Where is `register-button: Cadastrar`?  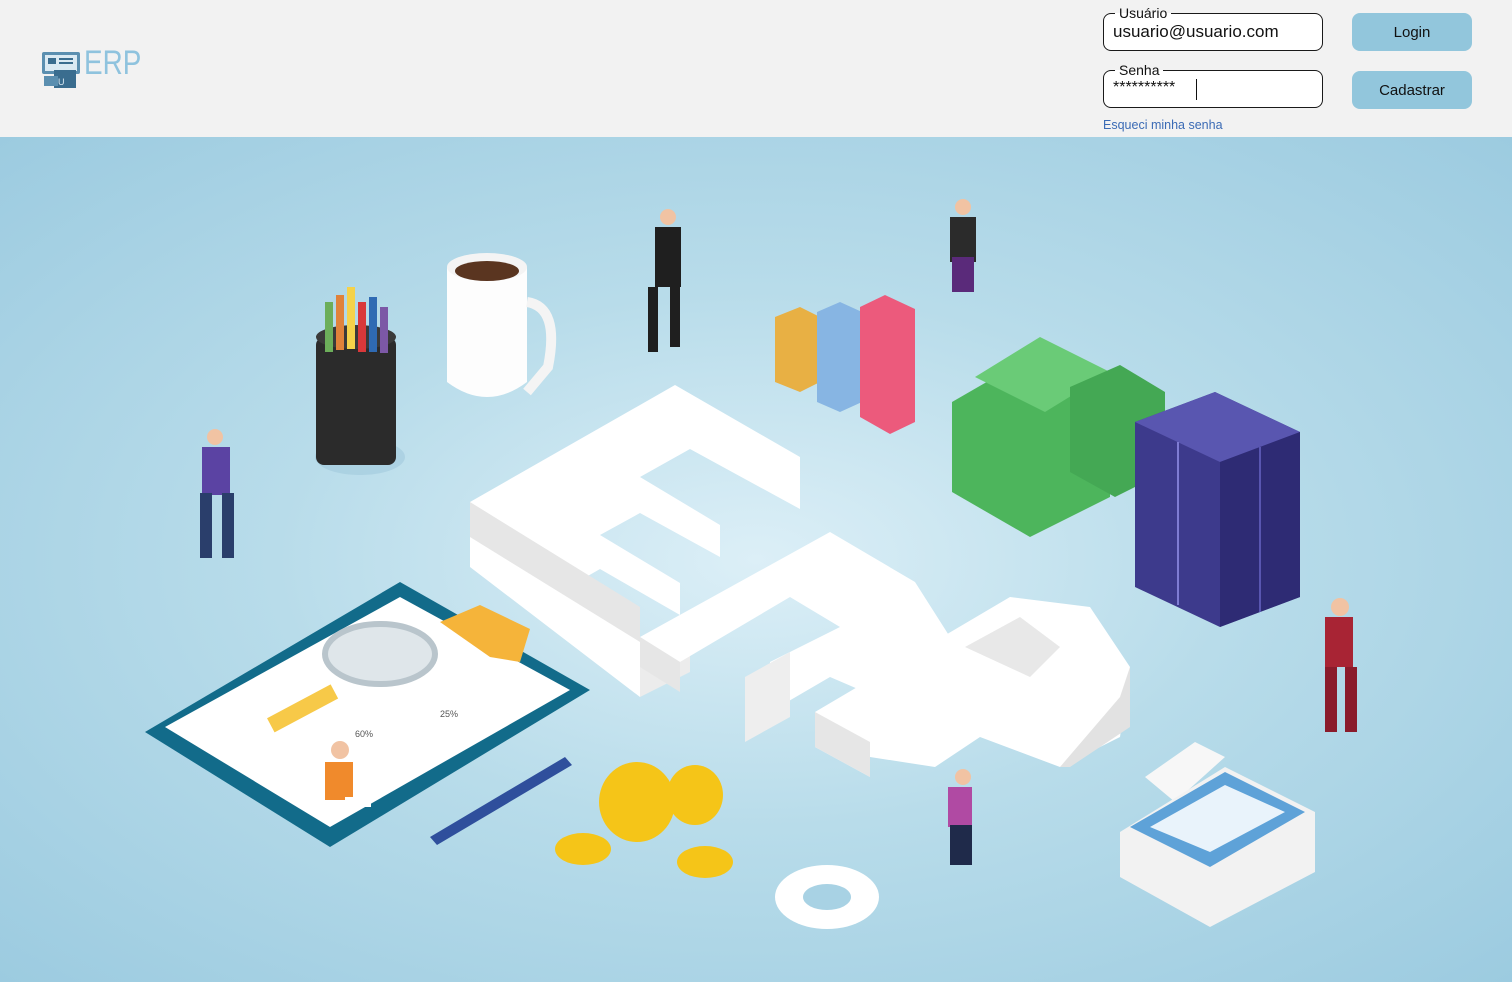 register-button: Cadastrar is located at coordinates (1412, 90).